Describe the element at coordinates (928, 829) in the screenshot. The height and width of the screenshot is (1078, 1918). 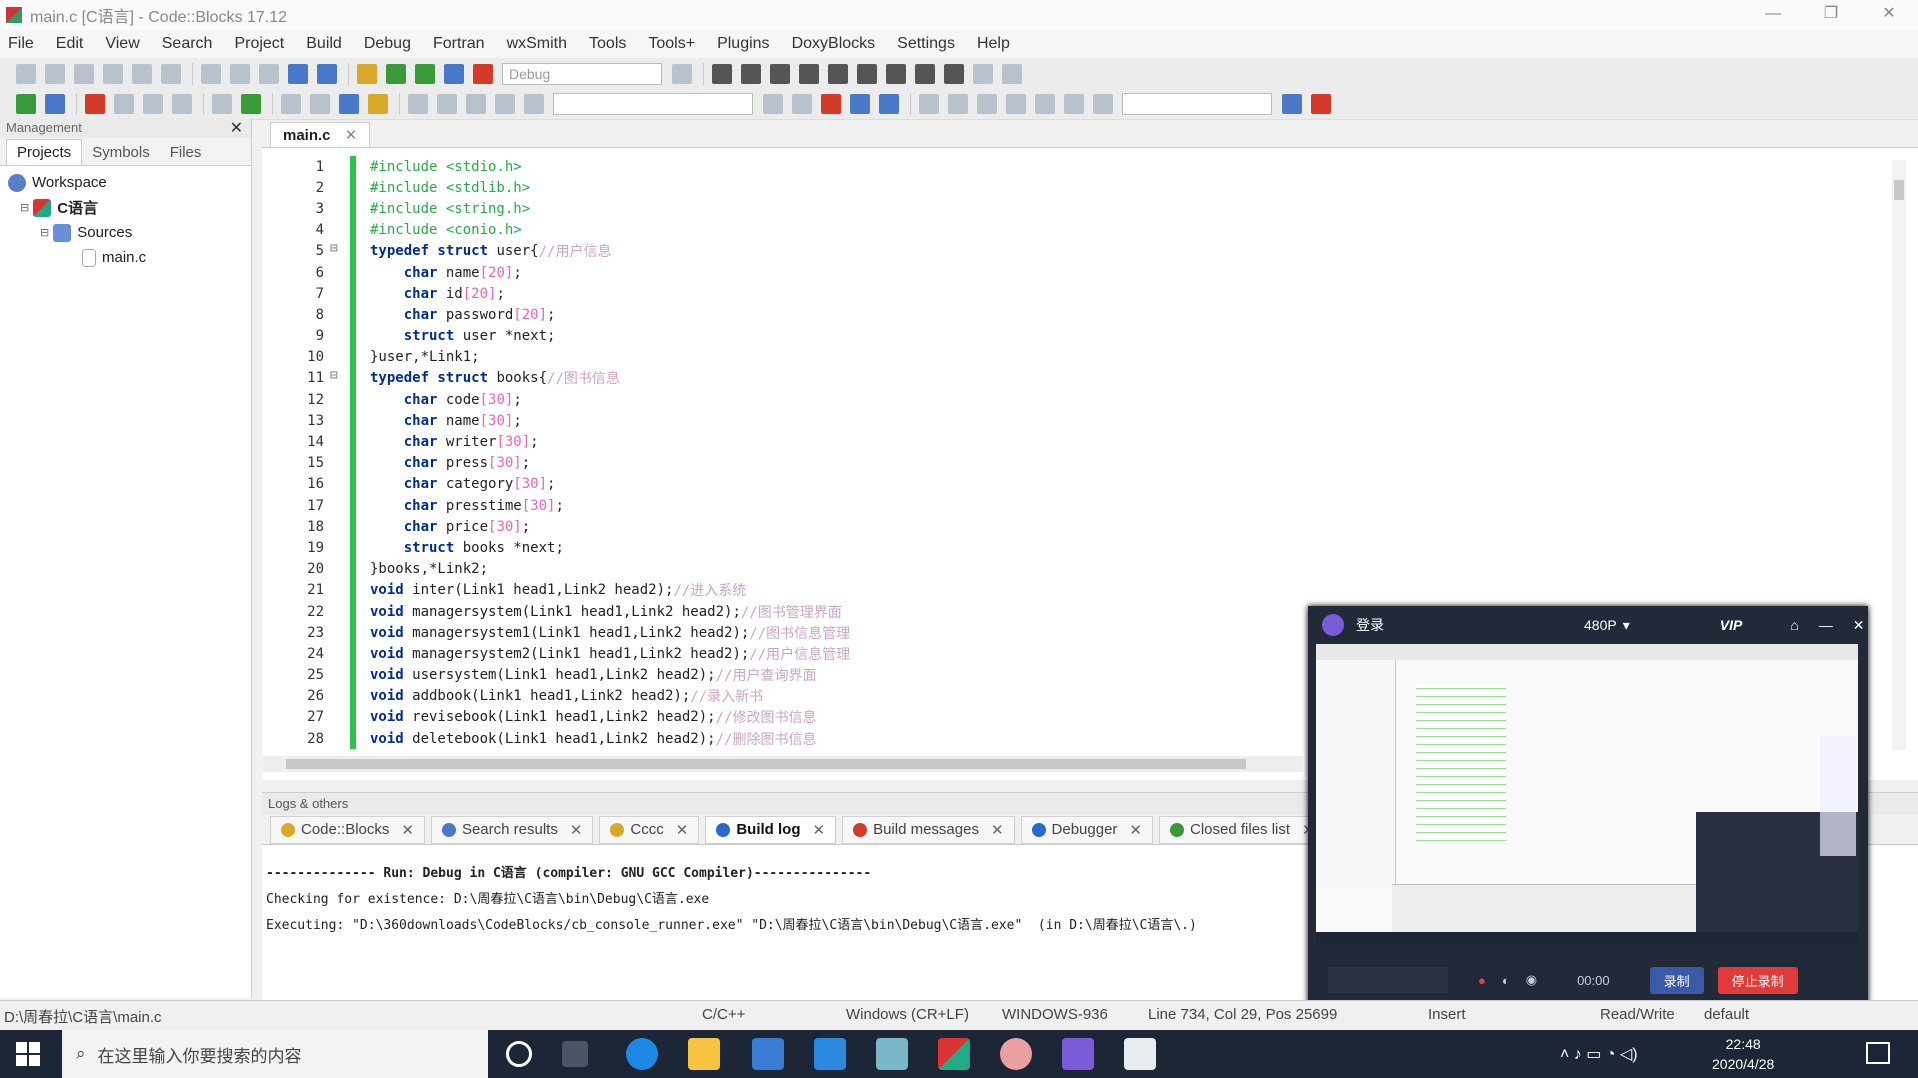
I see `logs-tab: Build messages ✕` at that location.